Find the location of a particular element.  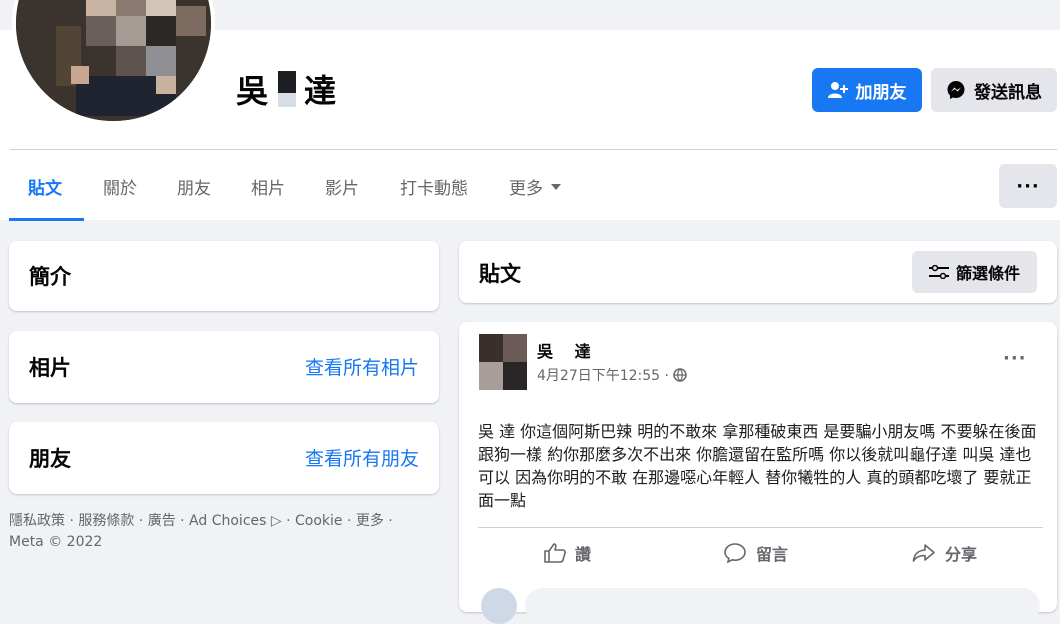

share-label: 分享 is located at coordinates (961, 554).